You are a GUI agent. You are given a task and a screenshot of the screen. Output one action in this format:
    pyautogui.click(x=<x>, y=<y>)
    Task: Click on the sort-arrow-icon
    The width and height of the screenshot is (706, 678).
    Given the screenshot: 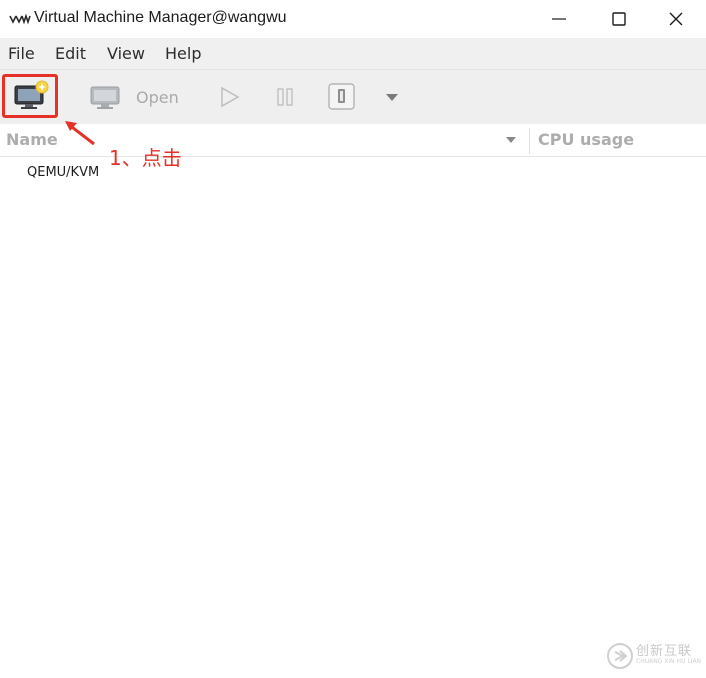 What is the action you would take?
    pyautogui.click(x=511, y=140)
    